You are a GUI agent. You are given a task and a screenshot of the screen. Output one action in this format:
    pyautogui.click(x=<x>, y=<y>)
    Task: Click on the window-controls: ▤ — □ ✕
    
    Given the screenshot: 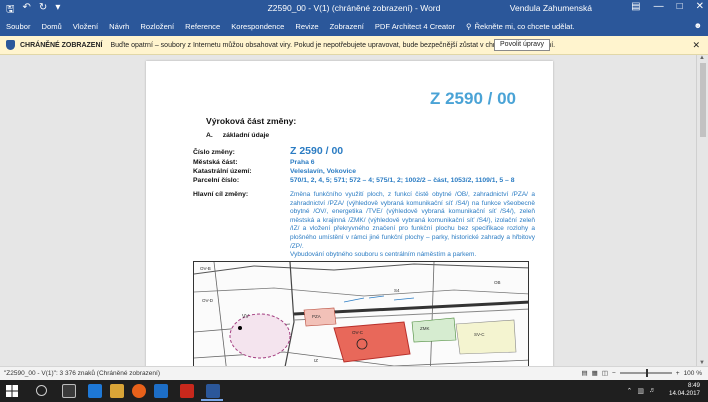 What is the action you would take?
    pyautogui.click(x=667, y=6)
    